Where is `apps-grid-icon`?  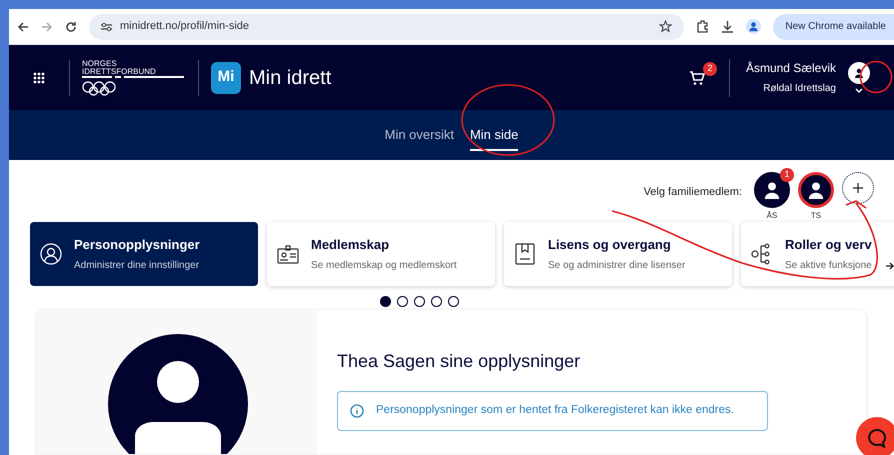 apps-grid-icon is located at coordinates (39, 78).